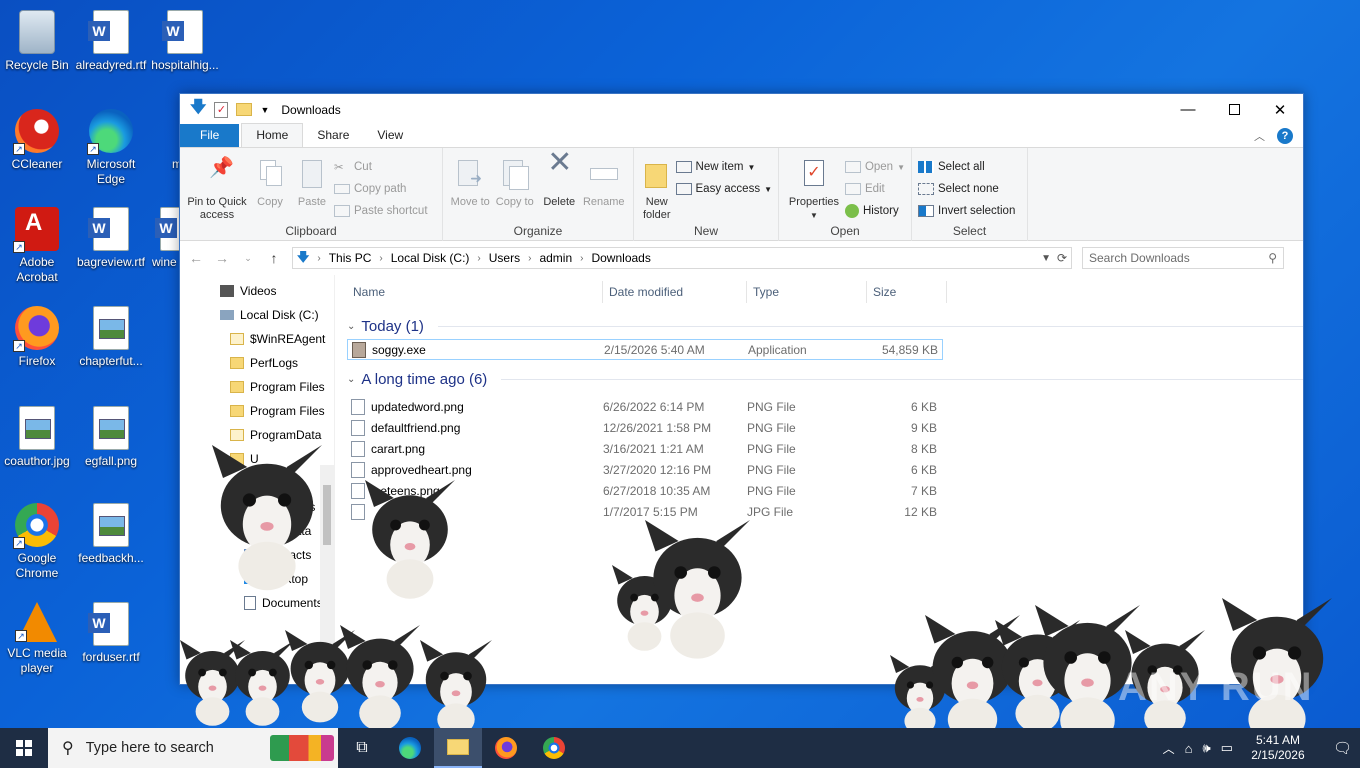 The height and width of the screenshot is (768, 1360). What do you see at coordinates (257, 459) in the screenshot?
I see `nav-item-users: U` at bounding box center [257, 459].